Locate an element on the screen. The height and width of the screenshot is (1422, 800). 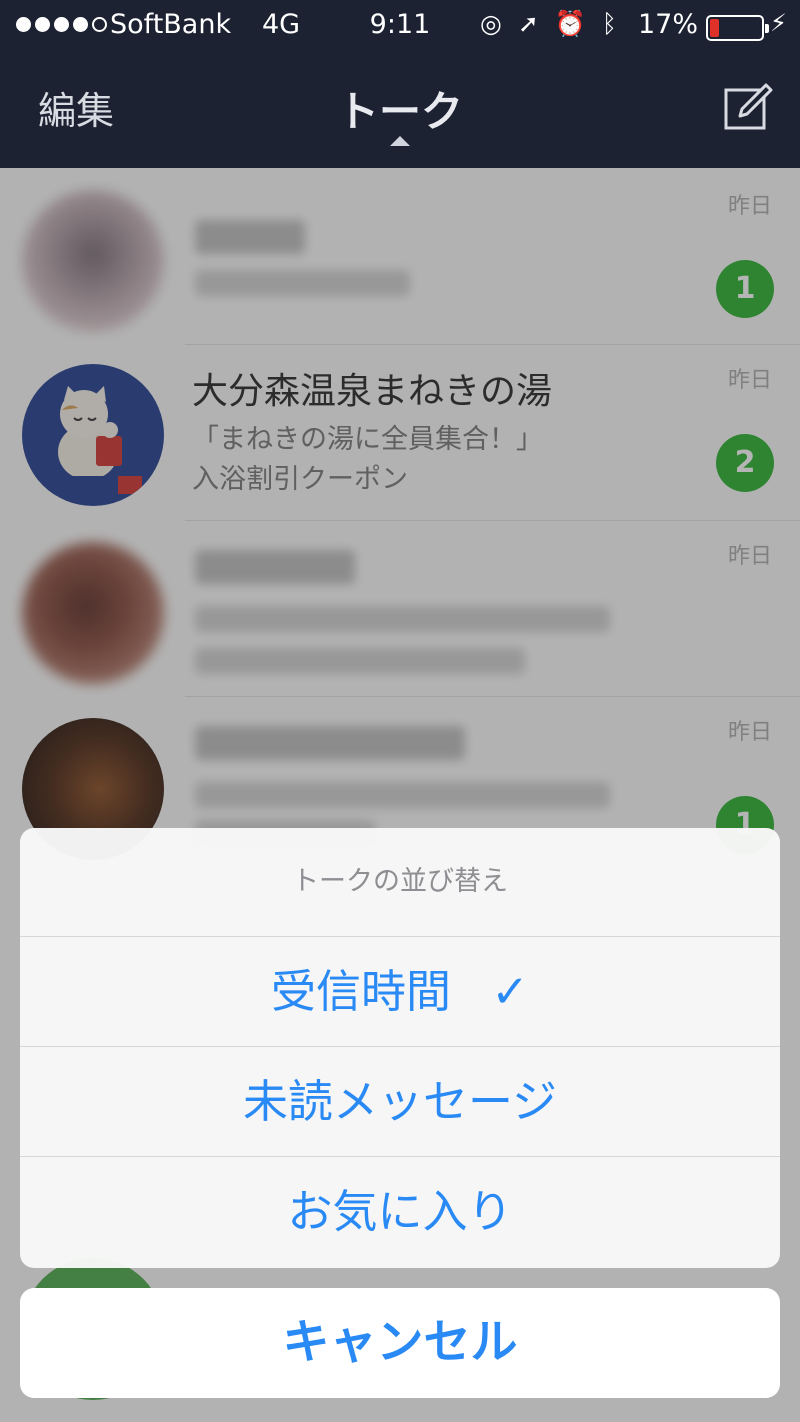
top-bar: SoftBank 4G 9:11 ◎ ➚ ⏰ ᛒ 17% ⚡ 編集 トーク is located at coordinates (400, 84).